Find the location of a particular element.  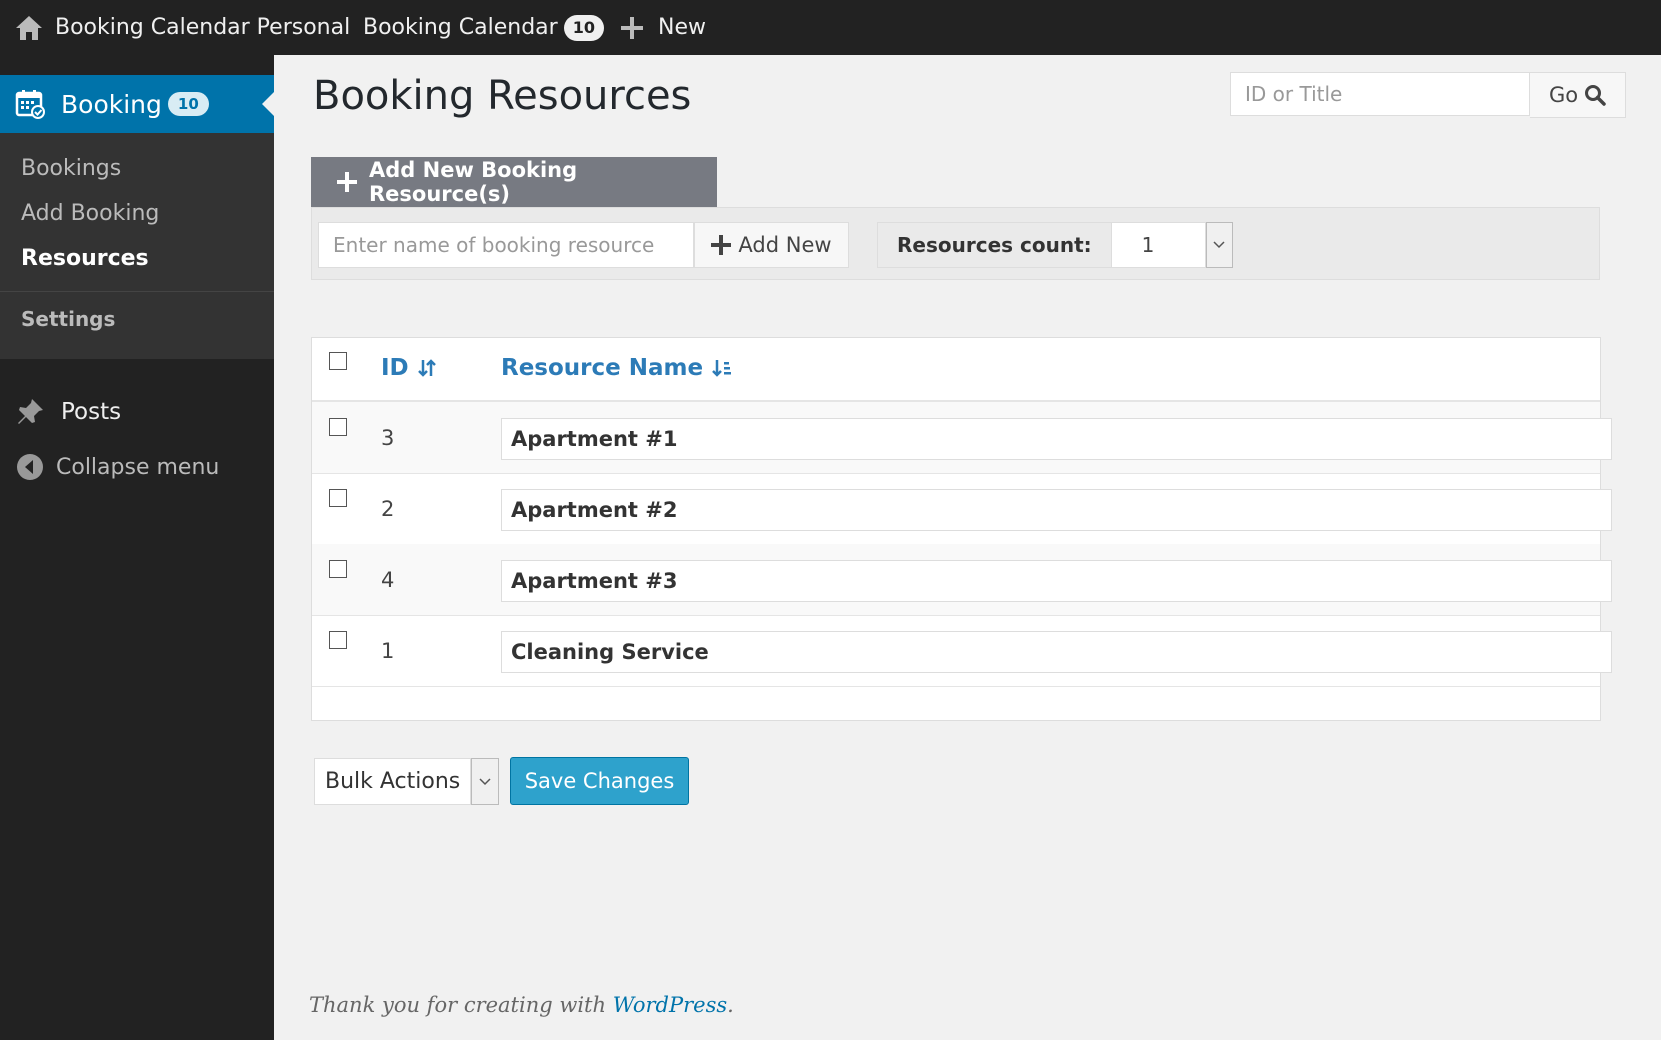

table-row: 1 is located at coordinates (962, 651).